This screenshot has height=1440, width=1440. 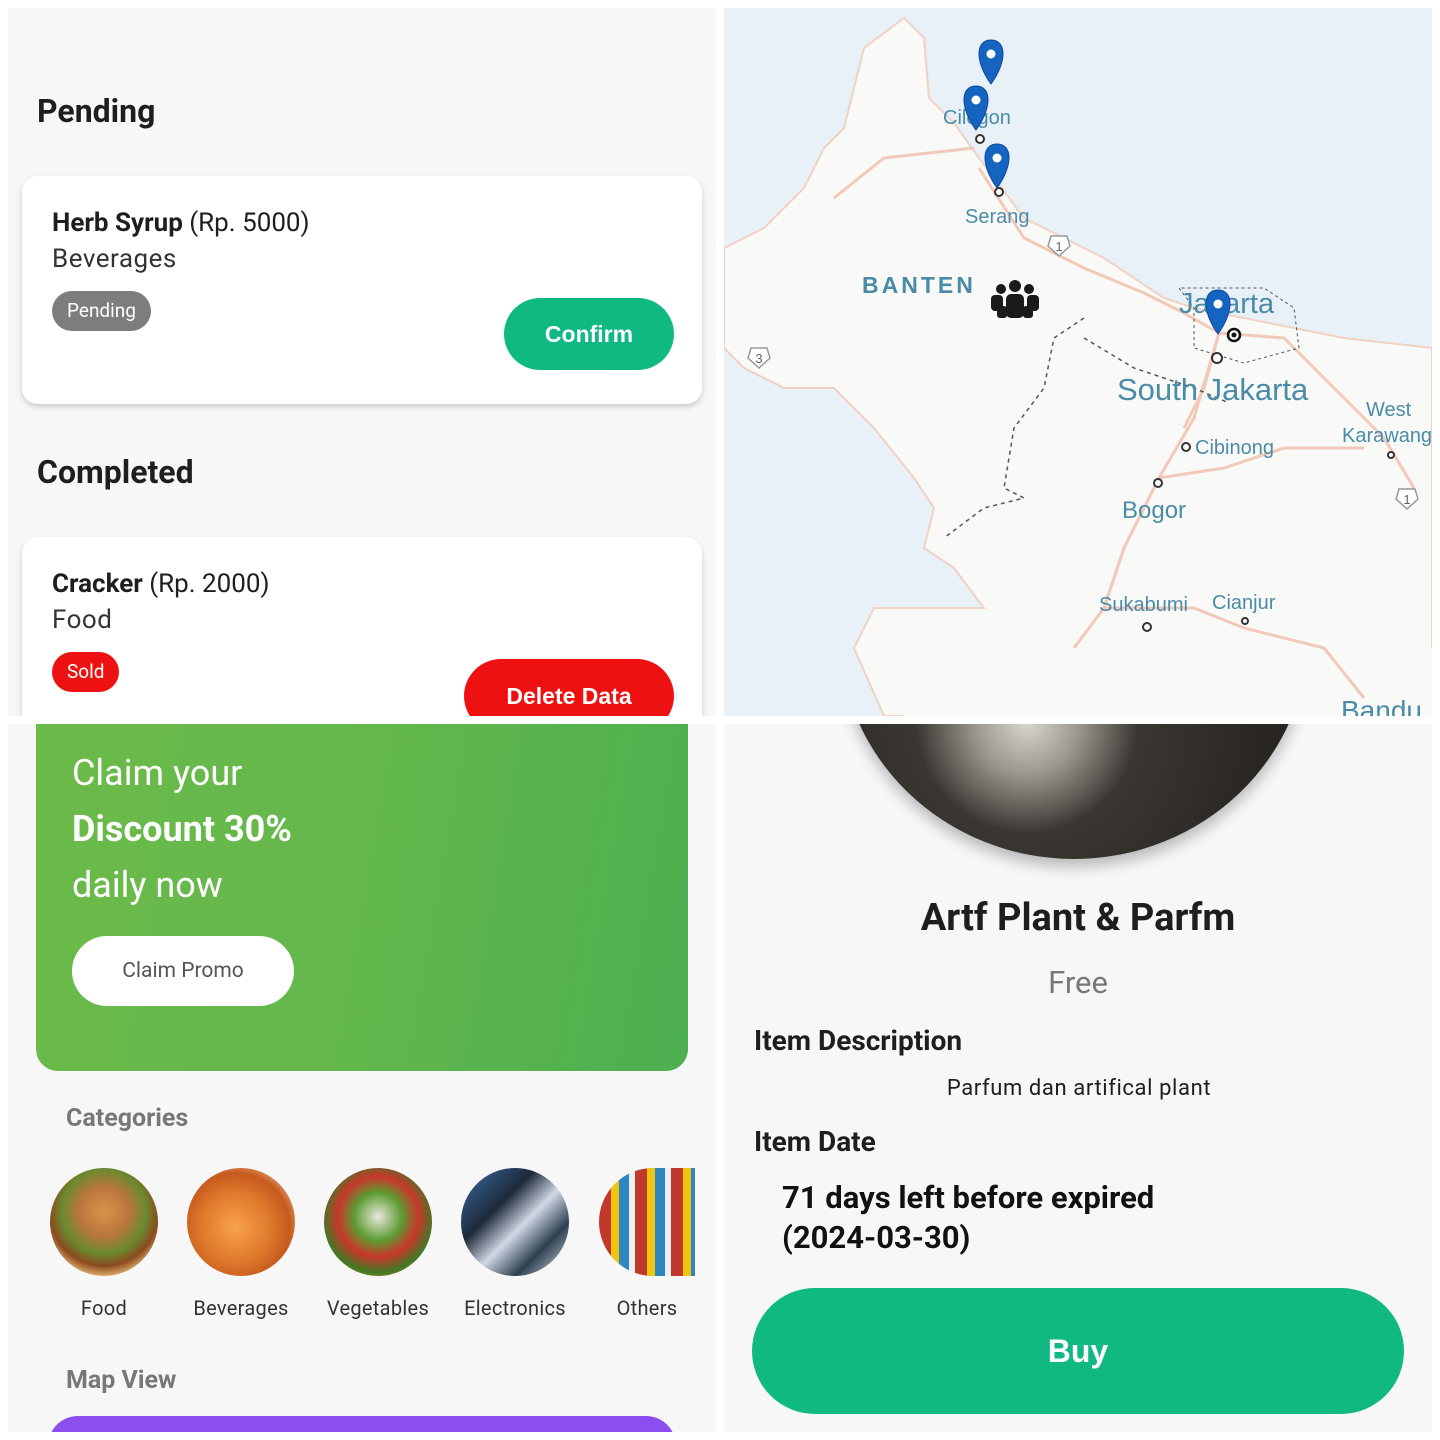 What do you see at coordinates (1154, 510) in the screenshot?
I see `map-label-bogor: Bogor` at bounding box center [1154, 510].